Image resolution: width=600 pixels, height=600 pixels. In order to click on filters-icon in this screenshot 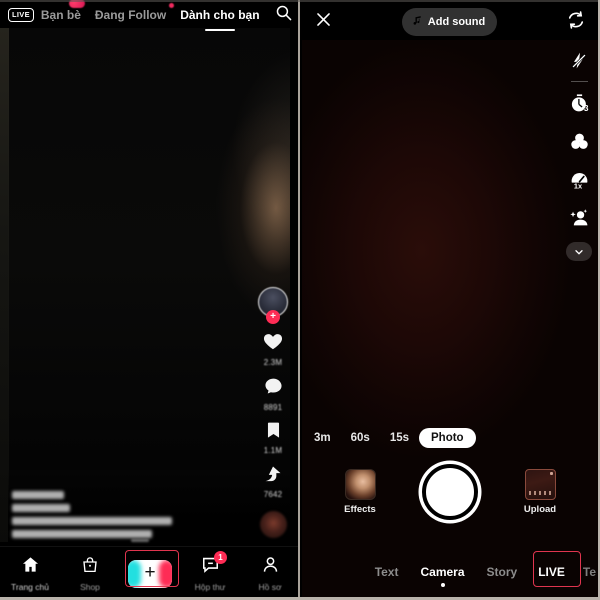, I will do `click(579, 141)`.